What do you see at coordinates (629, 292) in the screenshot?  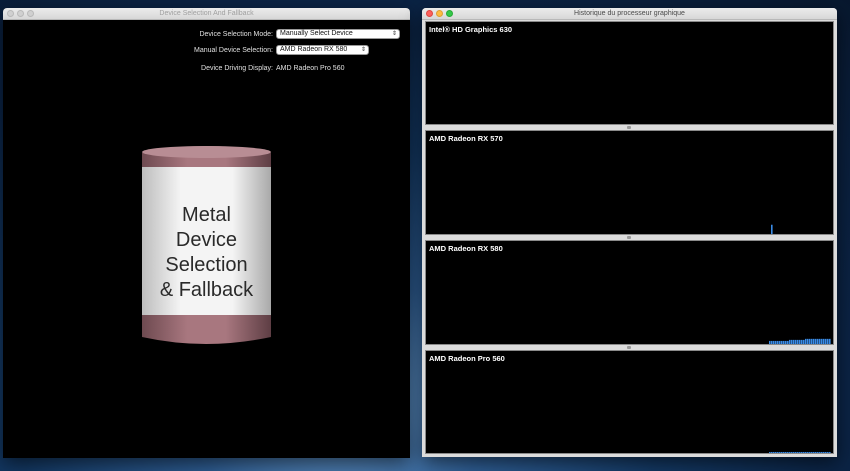 I see `gpu-panel: AMD Radeon RX 580` at bounding box center [629, 292].